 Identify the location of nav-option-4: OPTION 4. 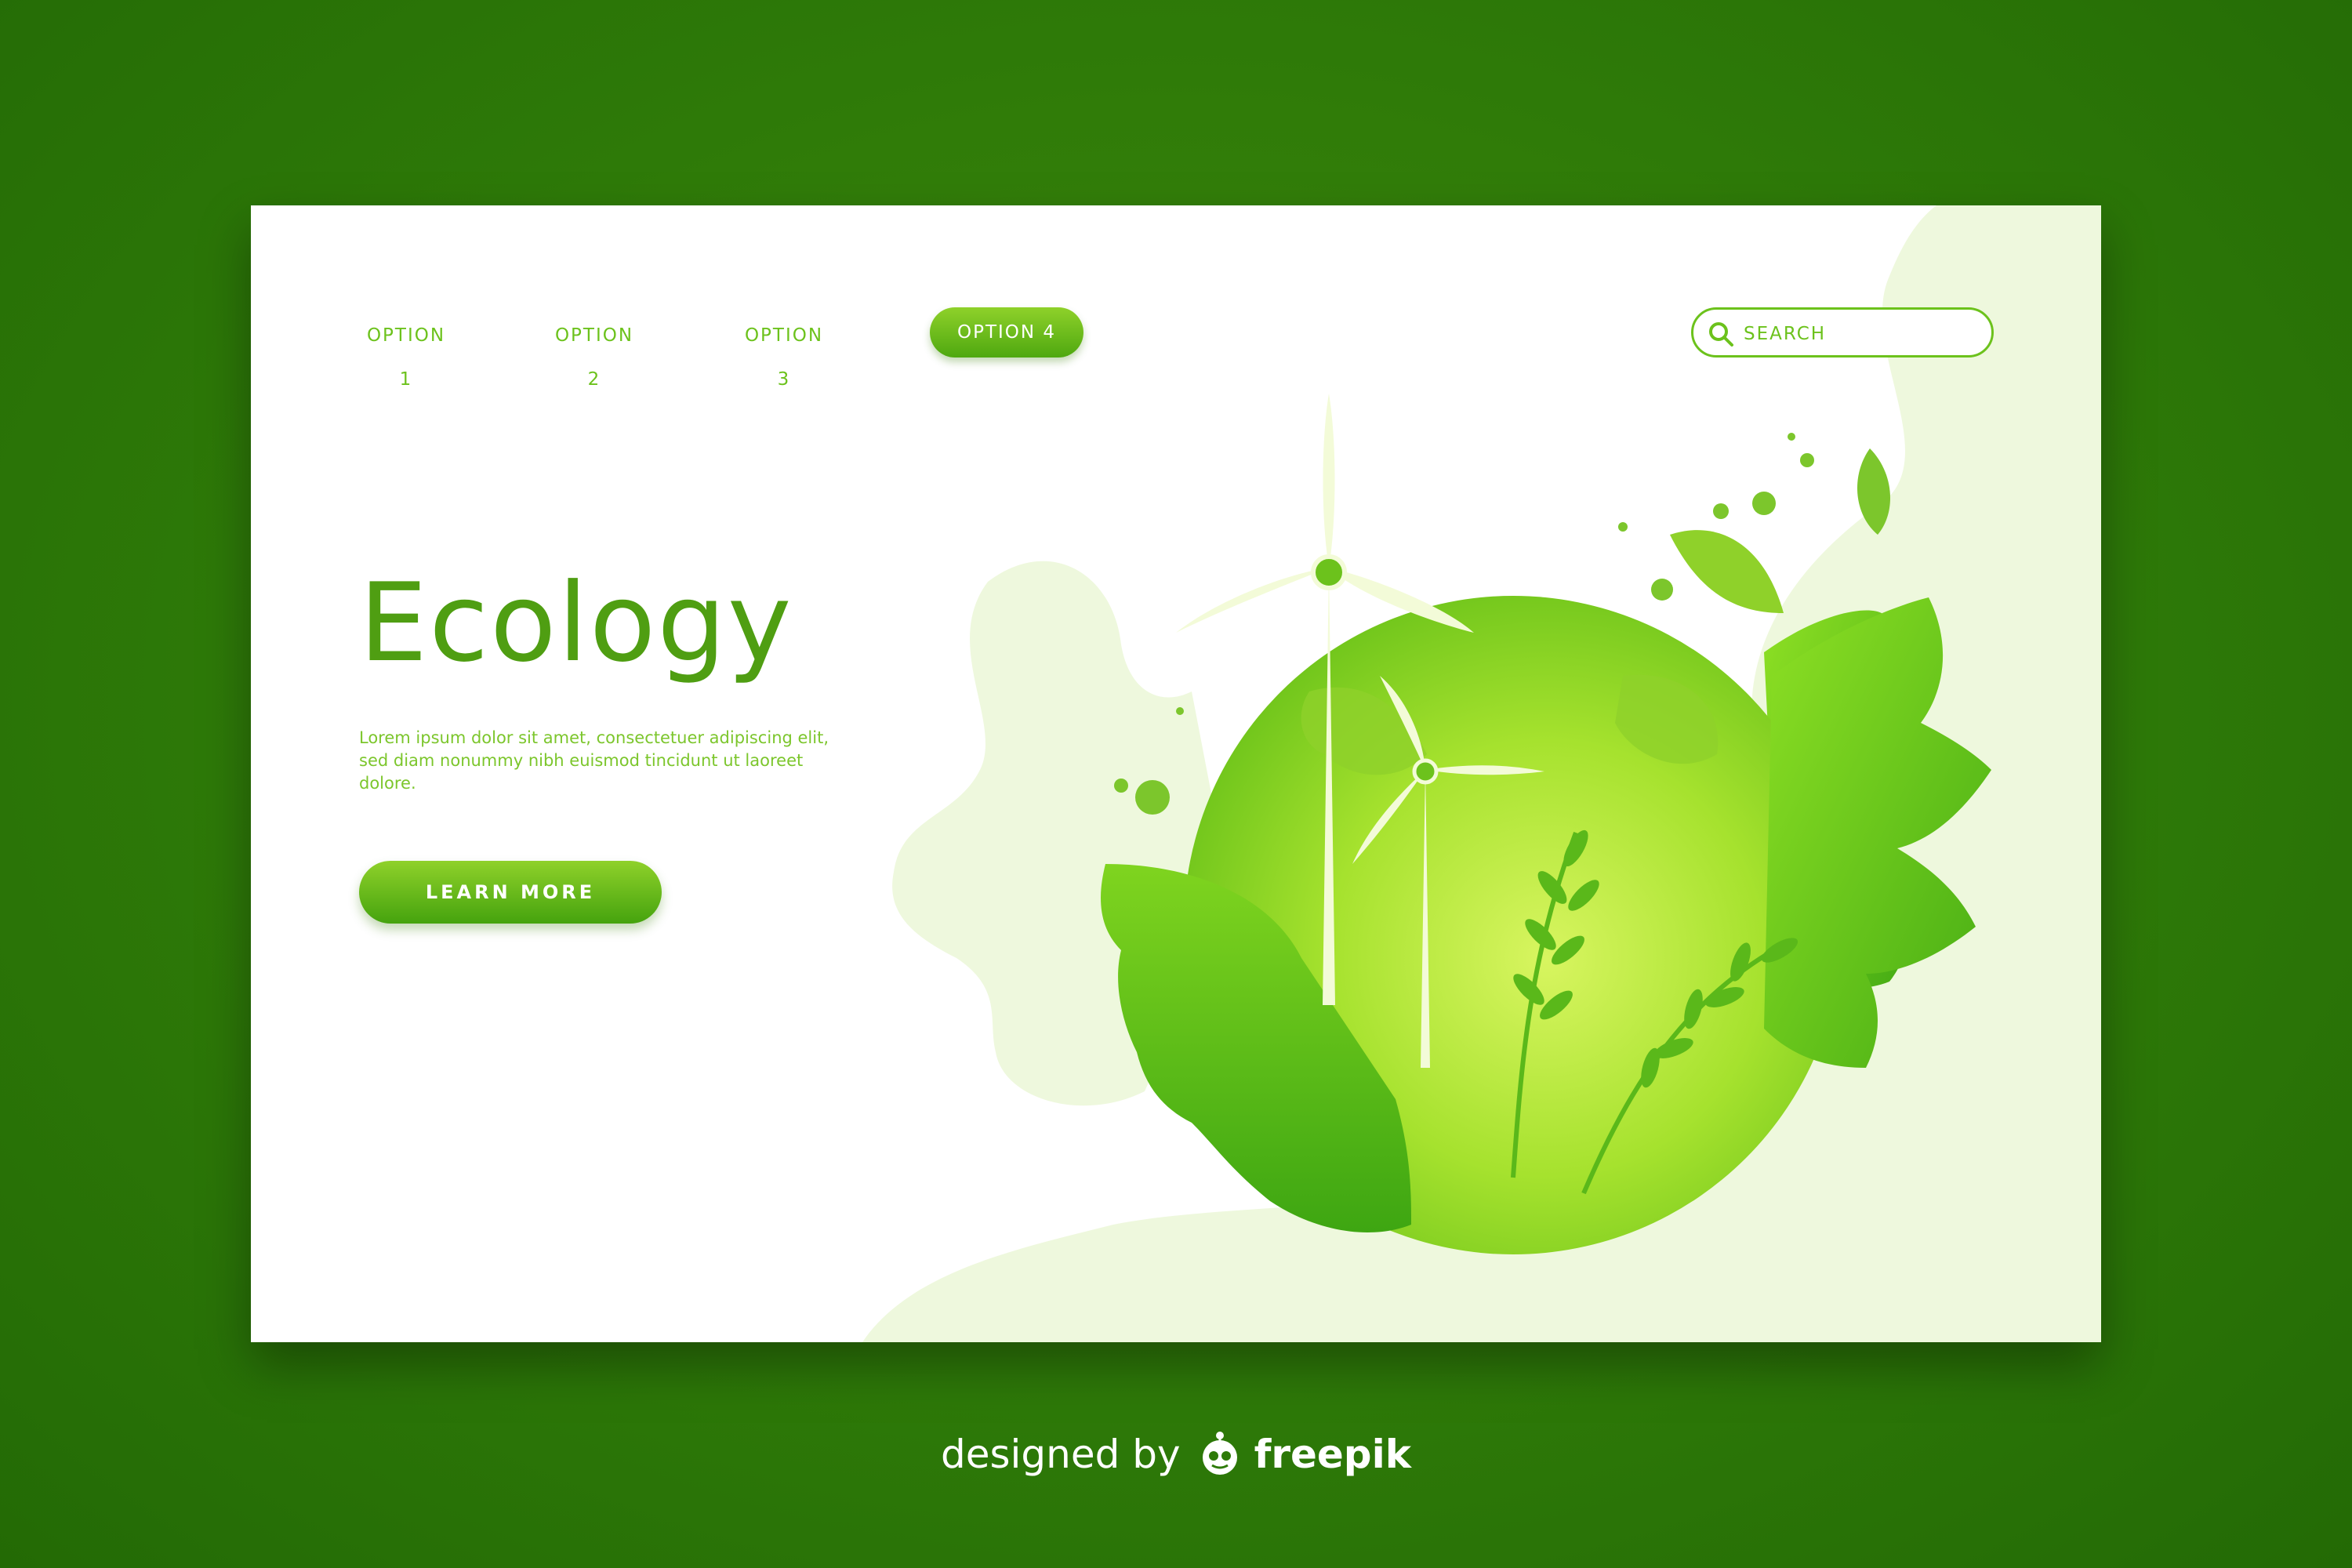
(1006, 332).